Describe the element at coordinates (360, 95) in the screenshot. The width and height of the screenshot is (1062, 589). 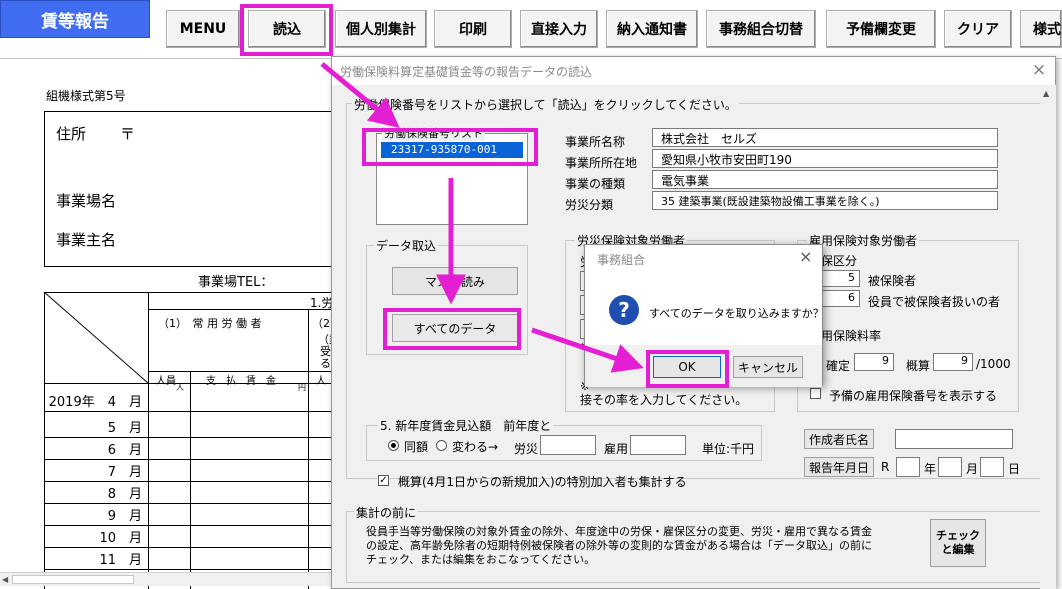
I see `arrow-to-list` at that location.